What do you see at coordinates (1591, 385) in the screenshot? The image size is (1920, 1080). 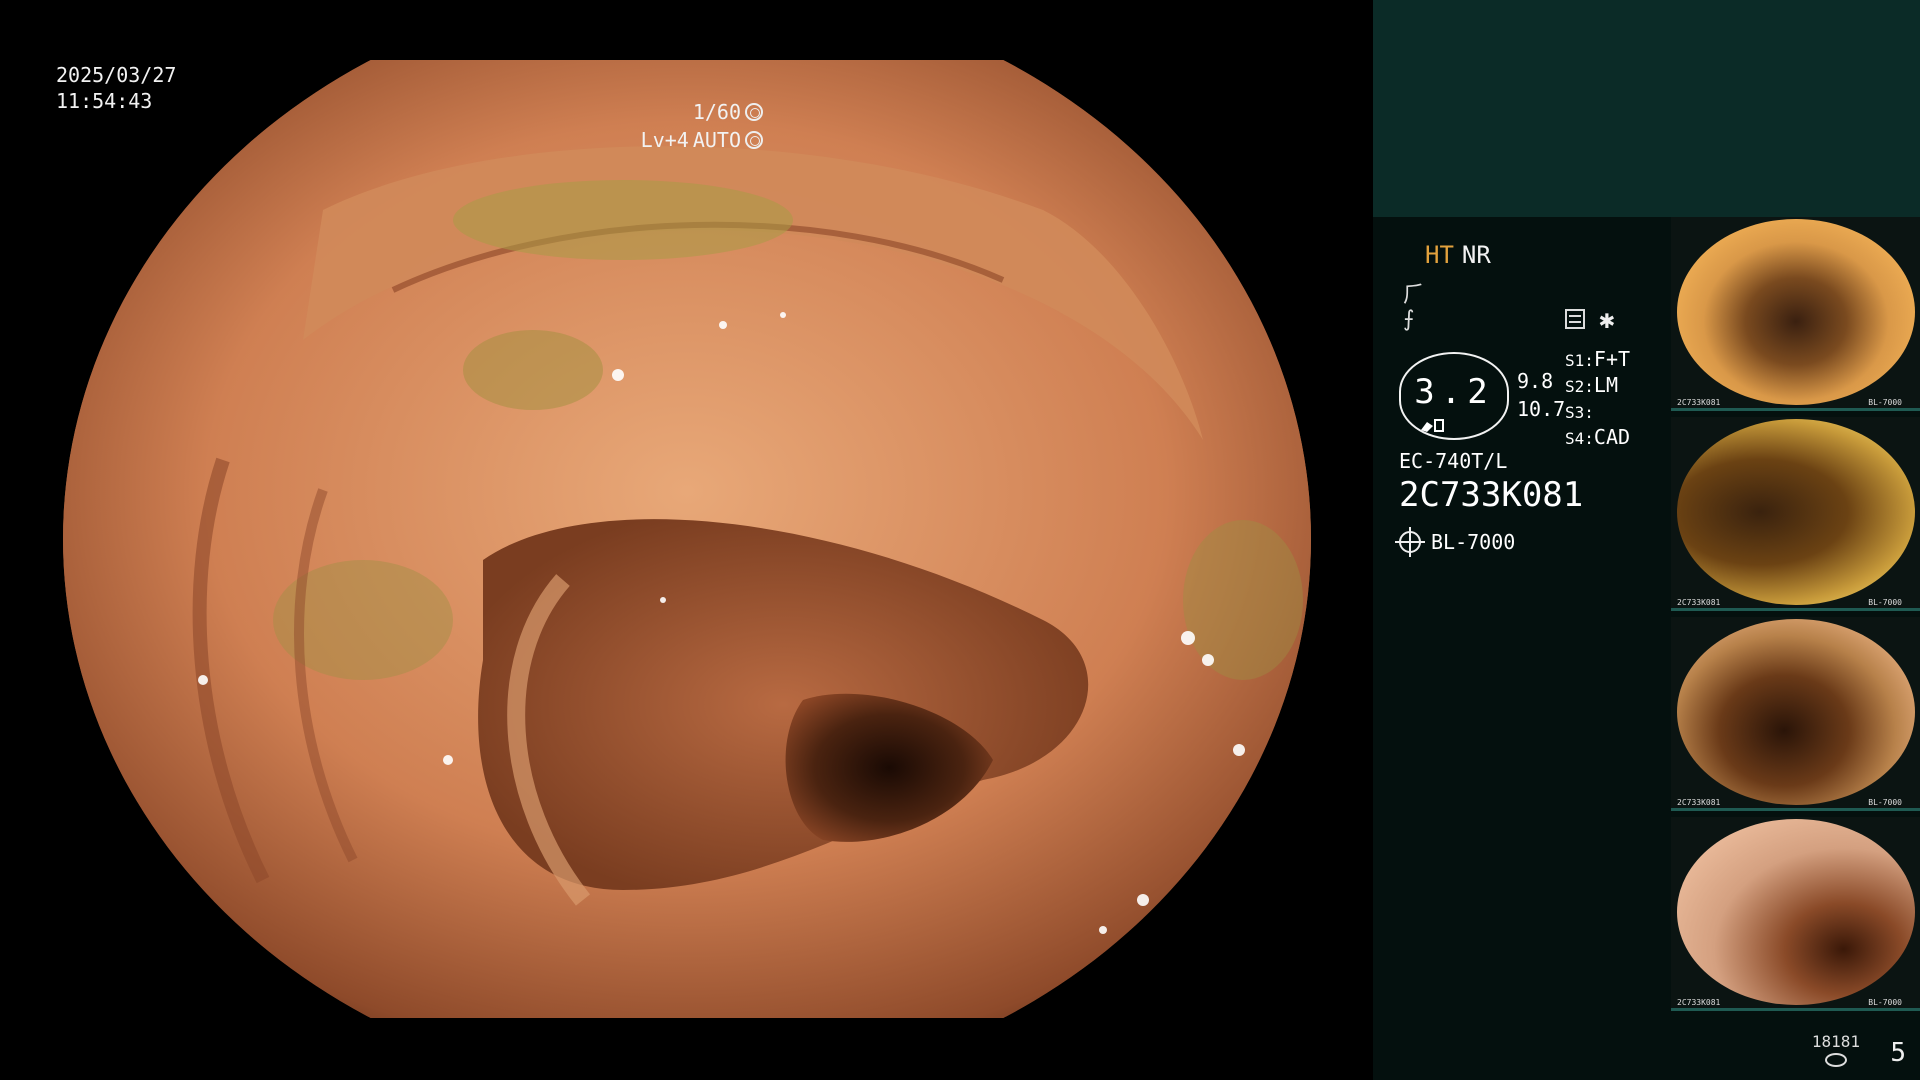 I see `switch-s2: S2:LM` at bounding box center [1591, 385].